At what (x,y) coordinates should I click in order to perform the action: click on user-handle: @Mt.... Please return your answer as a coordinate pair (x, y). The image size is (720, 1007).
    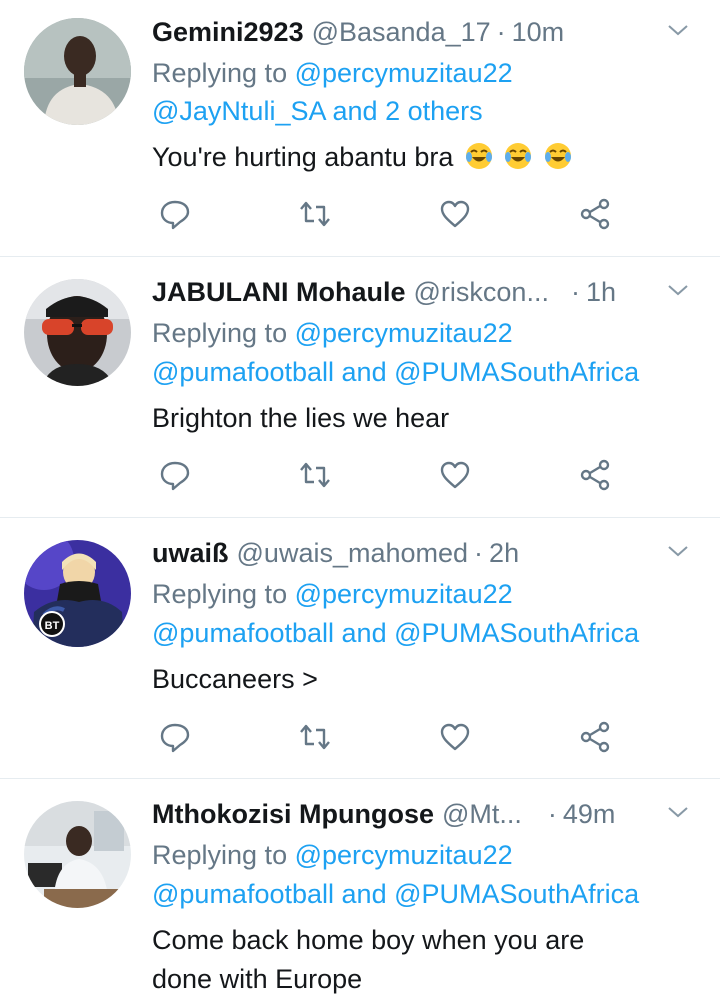
    Looking at the image, I should click on (482, 814).